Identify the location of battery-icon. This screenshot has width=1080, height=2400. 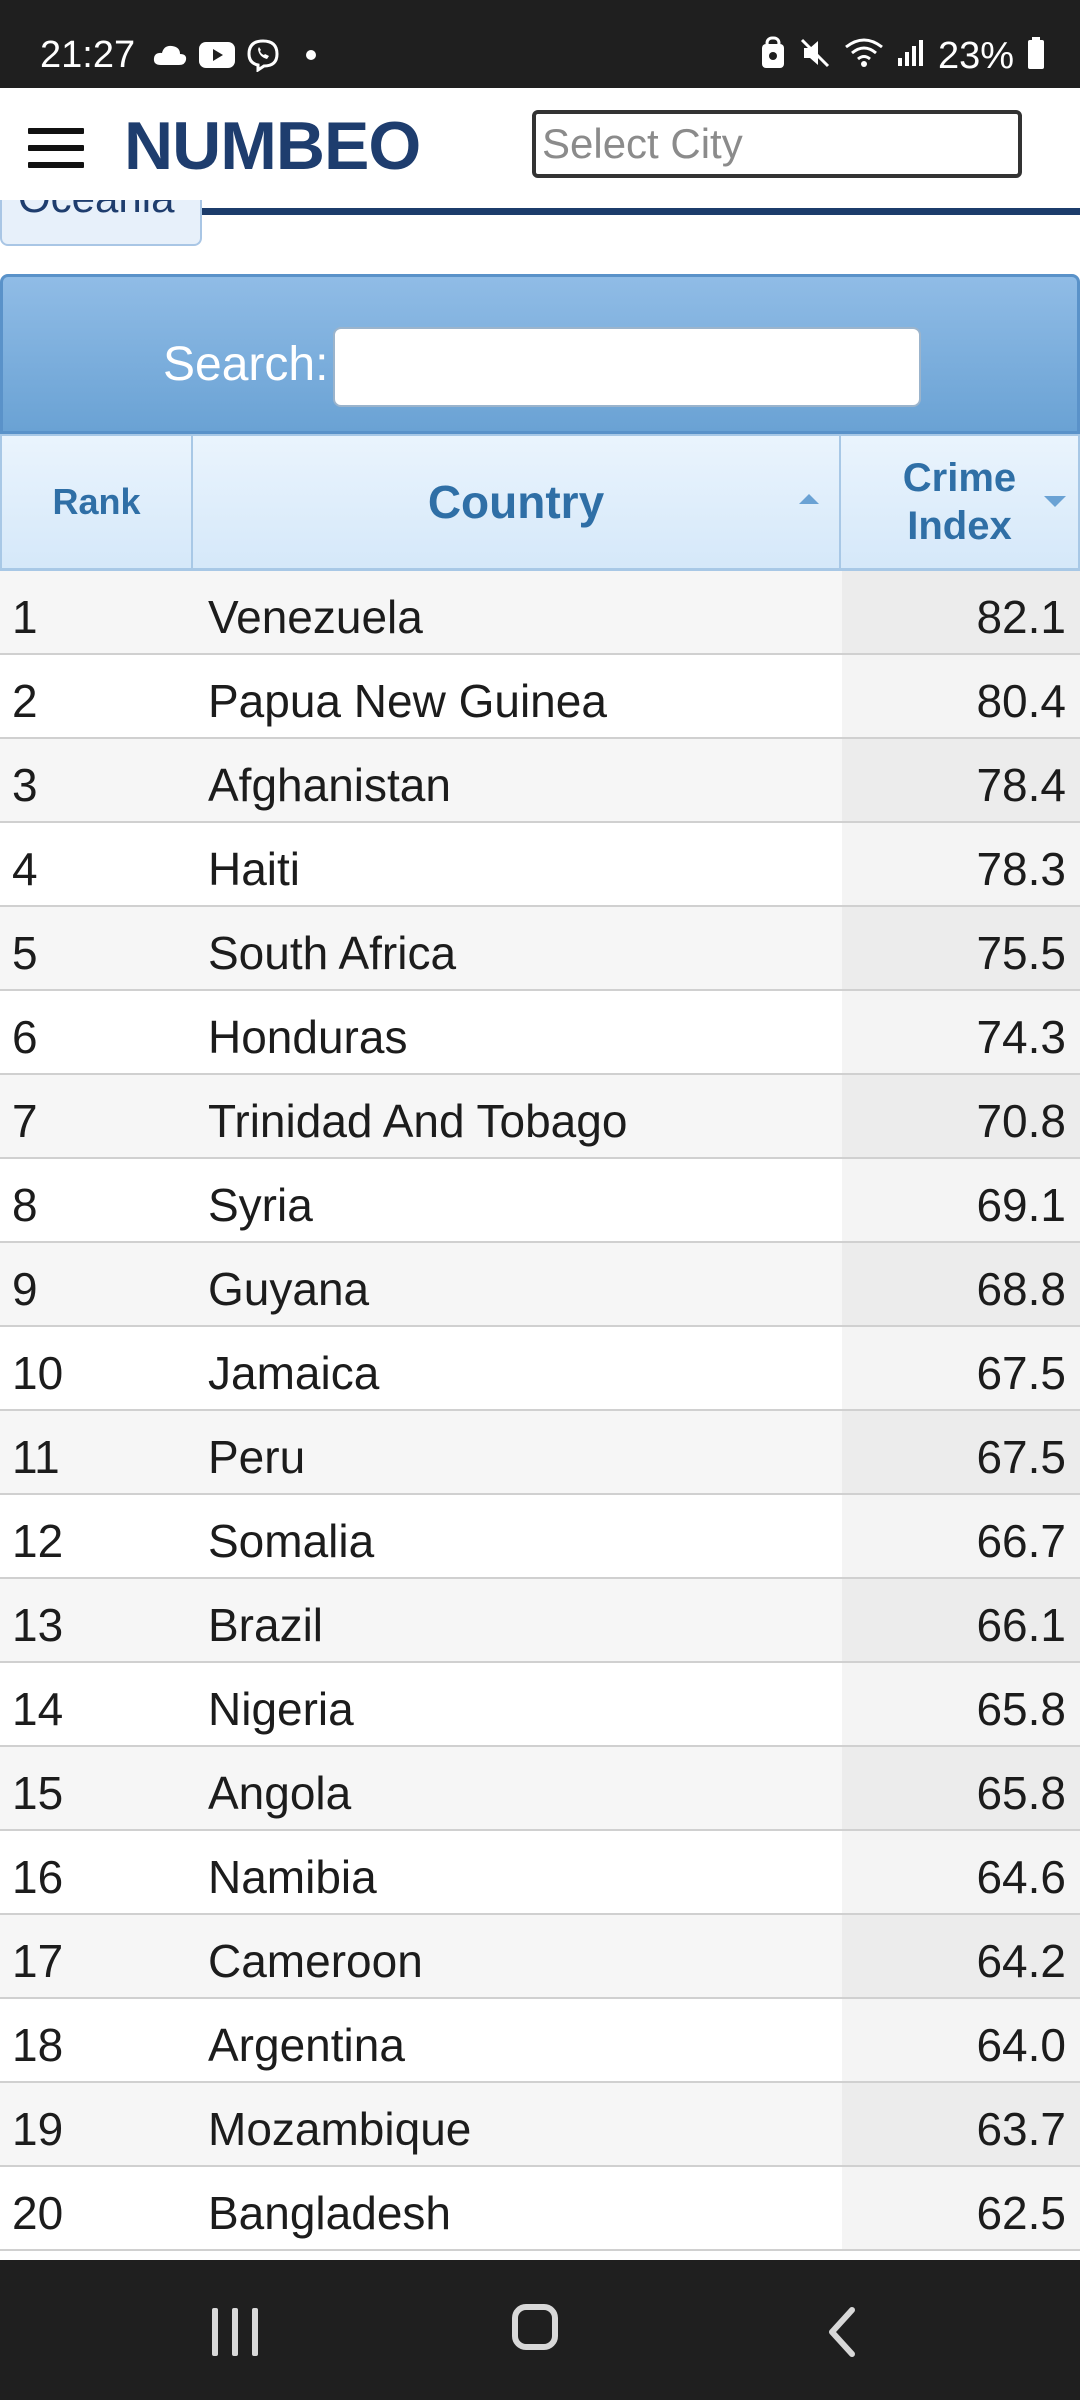
(1036, 55).